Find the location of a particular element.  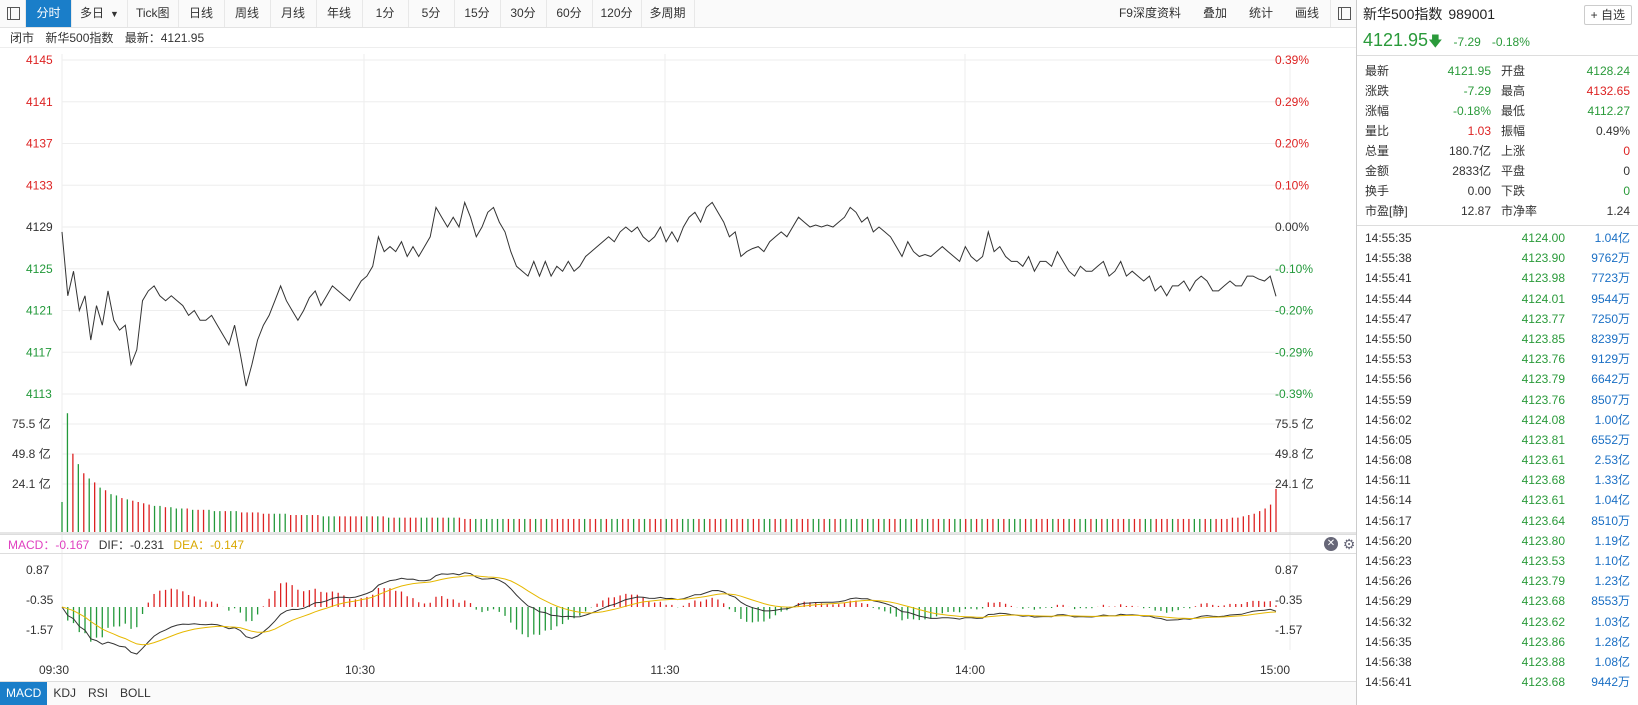

close-icon: ✕ is located at coordinates (1331, 544).